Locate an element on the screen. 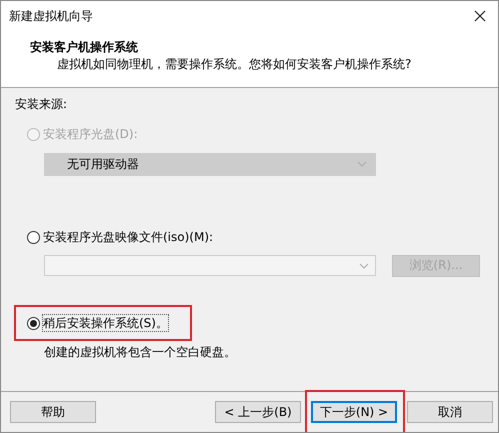  close-icon is located at coordinates (480, 16).